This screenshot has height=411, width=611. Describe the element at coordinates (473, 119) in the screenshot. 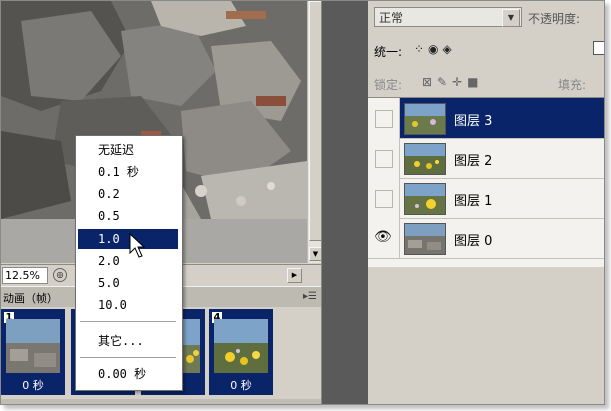

I see `layer-name: 图层 3` at that location.